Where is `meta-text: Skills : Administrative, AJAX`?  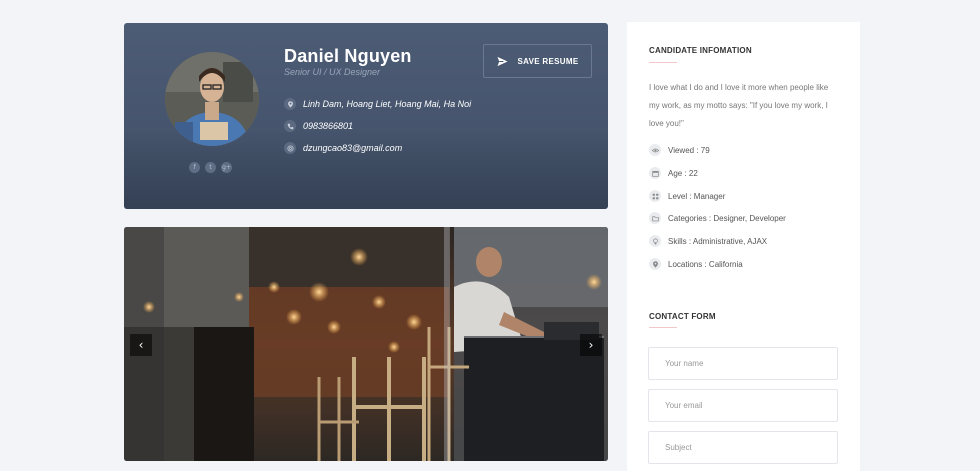
meta-text: Skills : Administrative, AJAX is located at coordinates (718, 241).